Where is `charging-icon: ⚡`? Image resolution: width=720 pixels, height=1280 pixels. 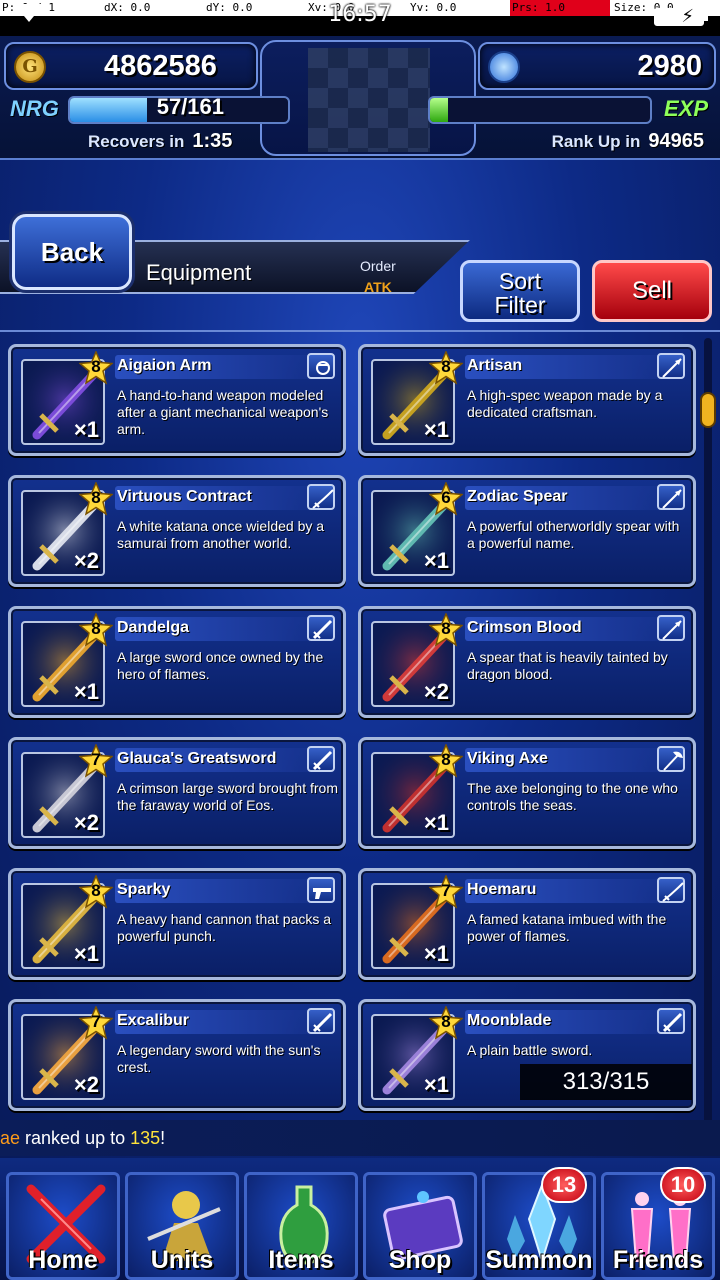
charging-icon: ⚡ is located at coordinates (687, 16).